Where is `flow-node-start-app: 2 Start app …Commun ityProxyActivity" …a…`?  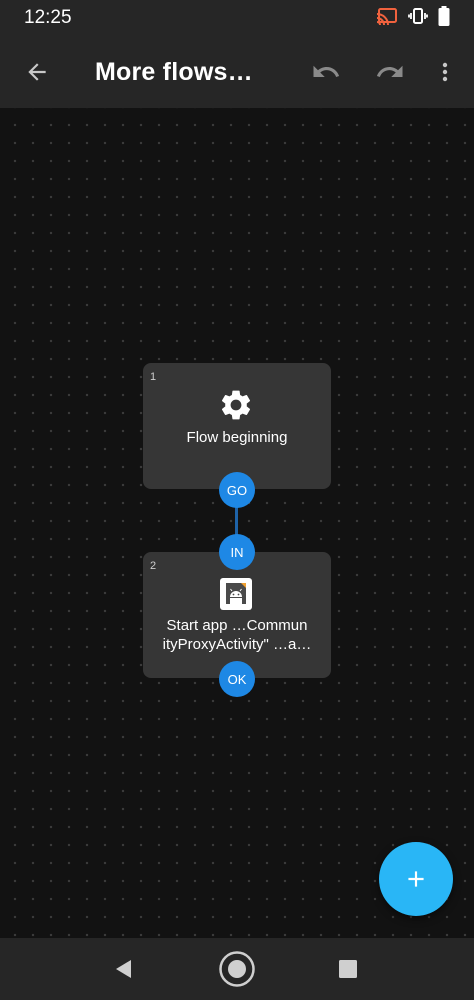 flow-node-start-app: 2 Start app …Commun ityProxyActivity" …a… is located at coordinates (237, 615).